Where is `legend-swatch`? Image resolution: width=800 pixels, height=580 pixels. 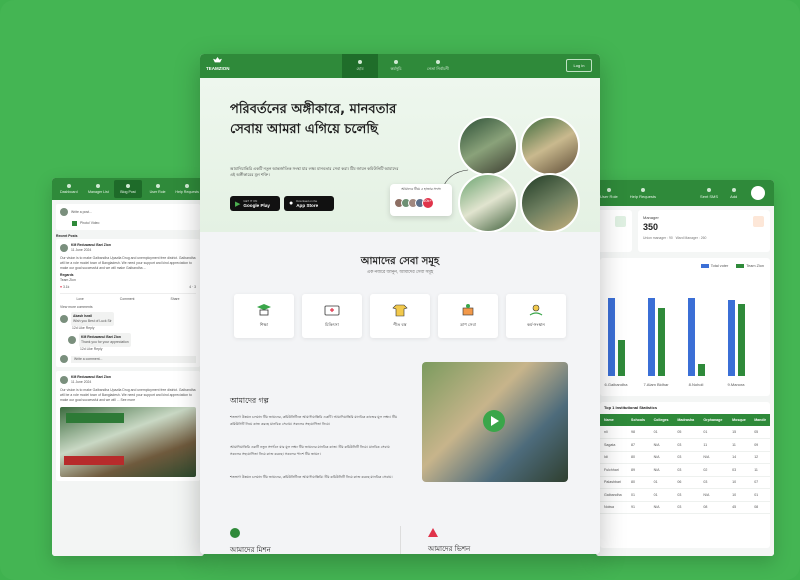 legend-swatch is located at coordinates (704, 266).